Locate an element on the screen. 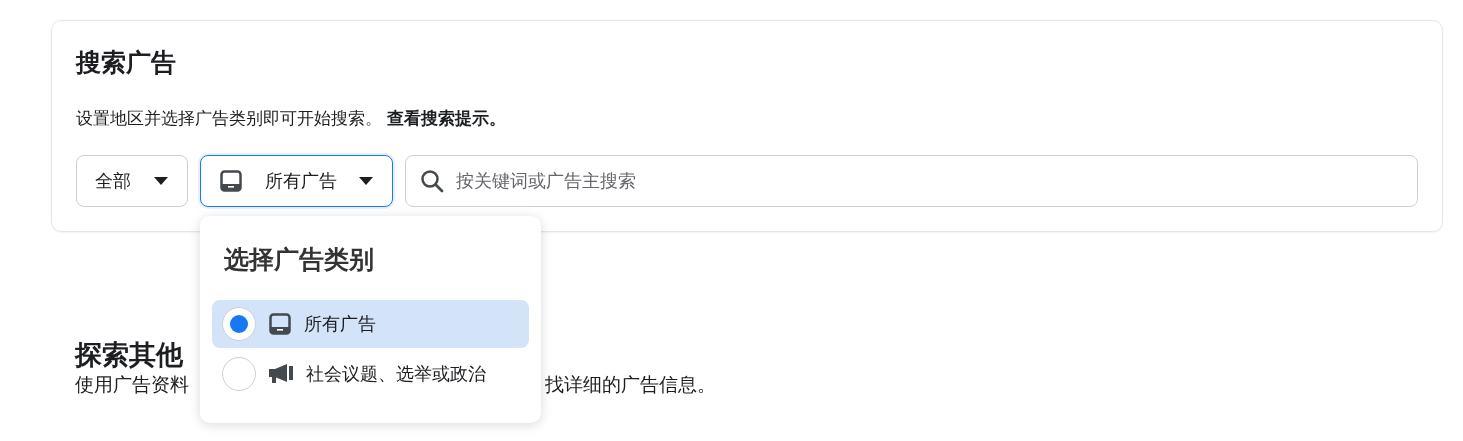 The height and width of the screenshot is (441, 1463). category-select: 所有广告 is located at coordinates (296, 181).